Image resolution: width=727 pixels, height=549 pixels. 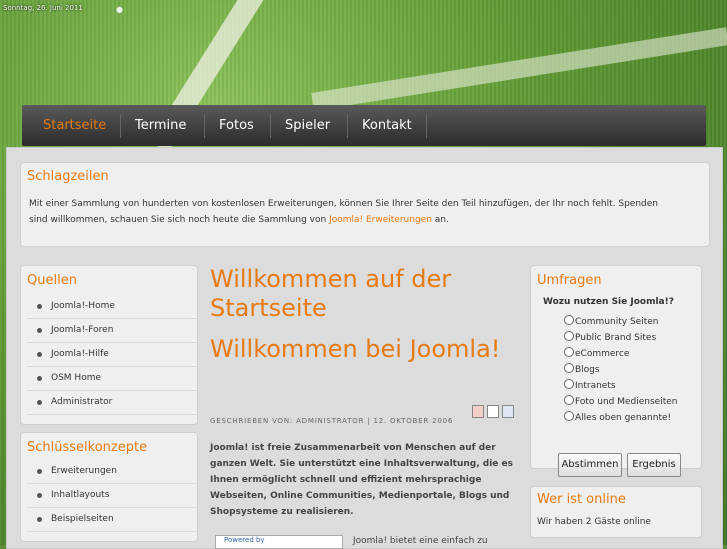 I want to click on nav-kontakt: Kontakt, so click(x=387, y=125).